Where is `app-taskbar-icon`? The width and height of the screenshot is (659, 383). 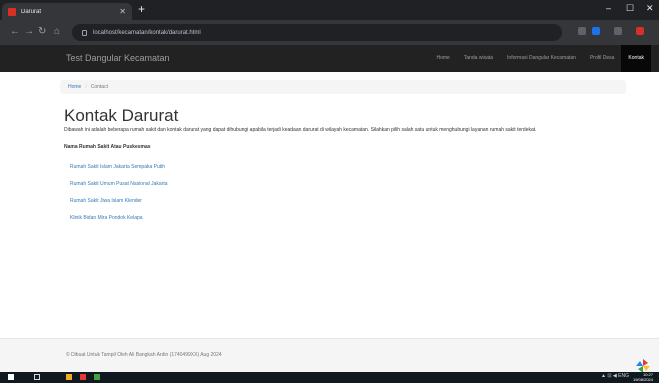
app-taskbar-icon is located at coordinates (97, 377).